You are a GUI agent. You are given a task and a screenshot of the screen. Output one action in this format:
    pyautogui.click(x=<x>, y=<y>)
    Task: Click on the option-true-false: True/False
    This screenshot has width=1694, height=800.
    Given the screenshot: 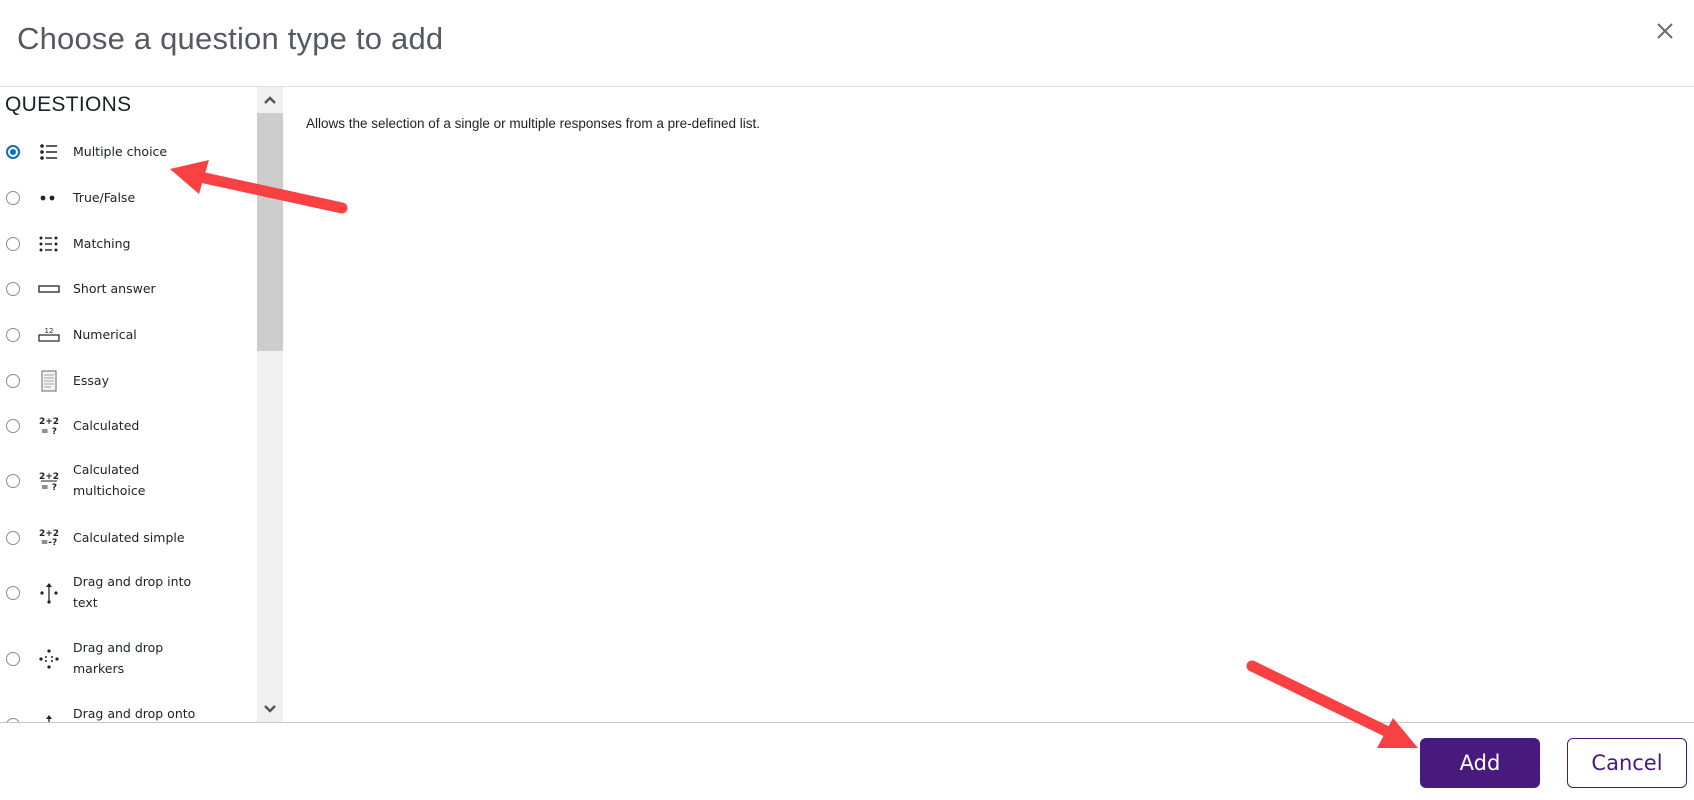 What is the action you would take?
    pyautogui.click(x=128, y=198)
    